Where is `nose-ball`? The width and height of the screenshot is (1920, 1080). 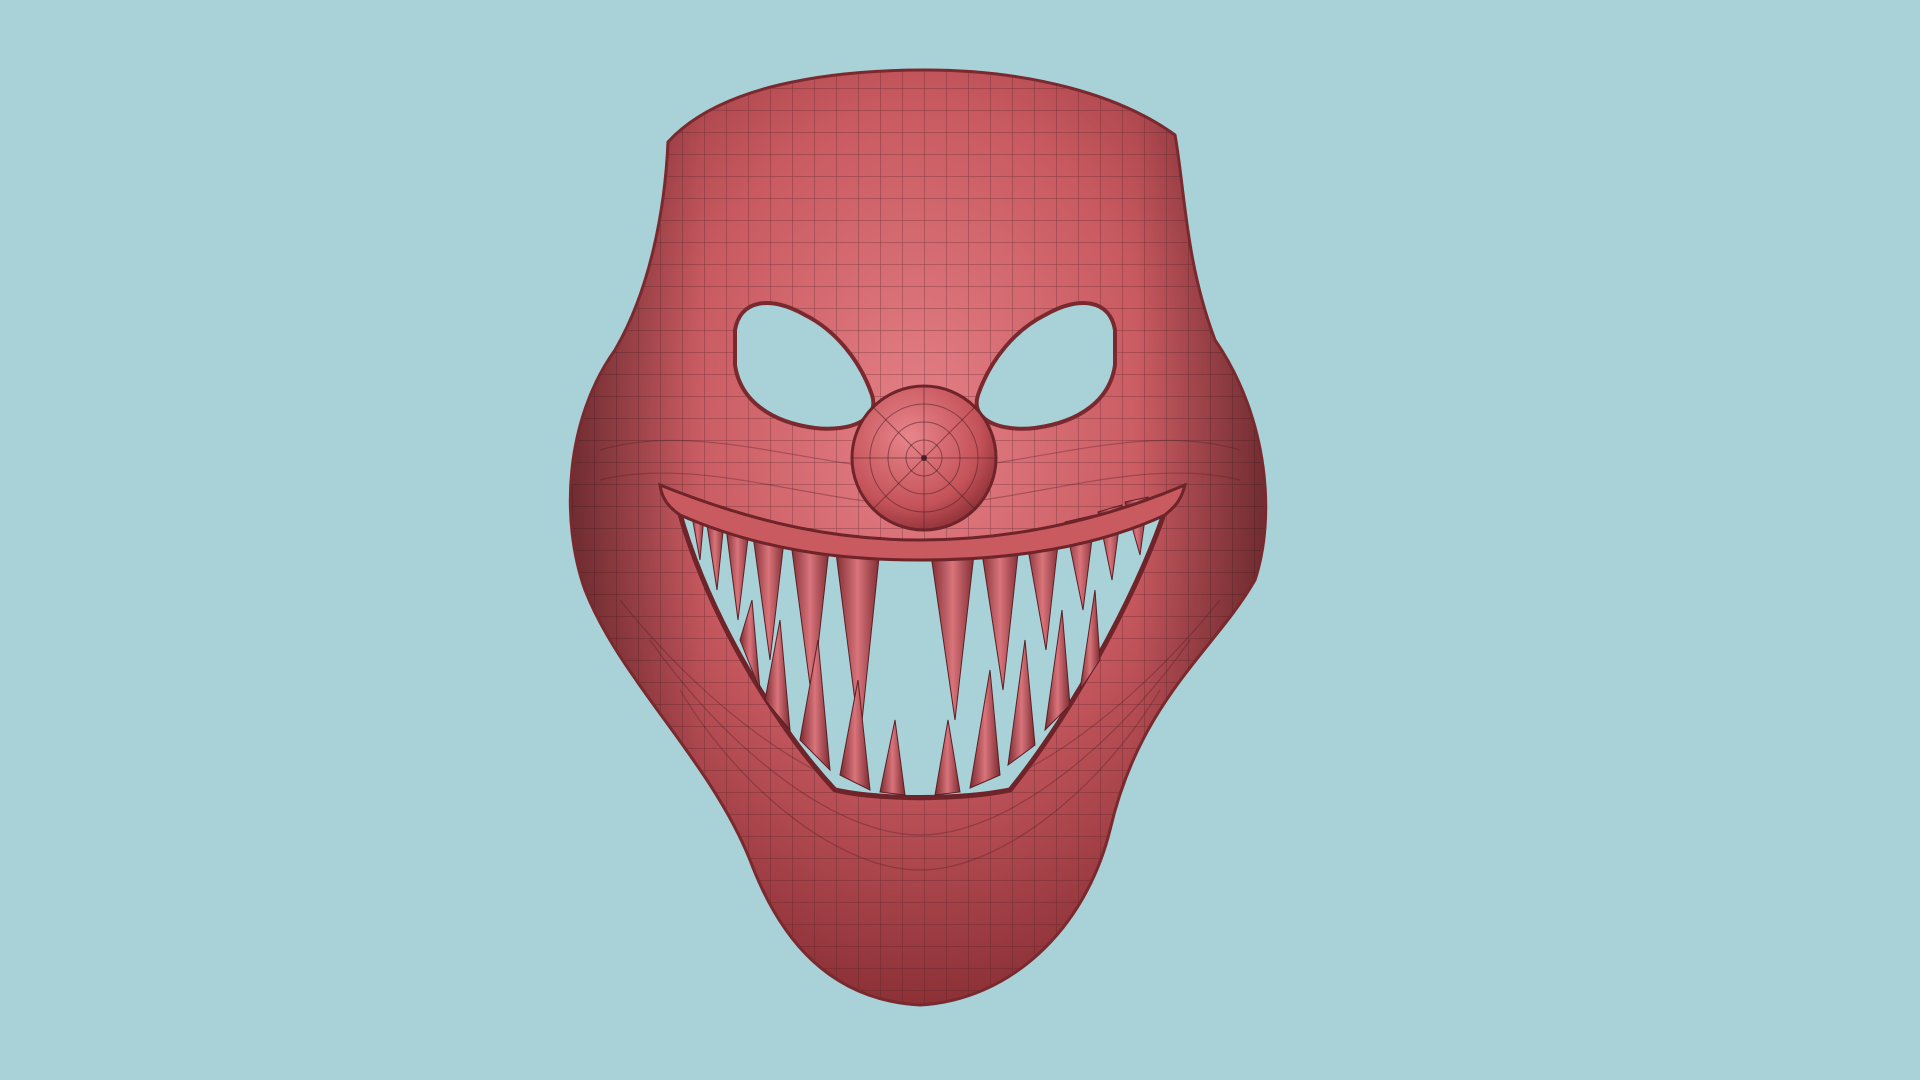 nose-ball is located at coordinates (924, 458).